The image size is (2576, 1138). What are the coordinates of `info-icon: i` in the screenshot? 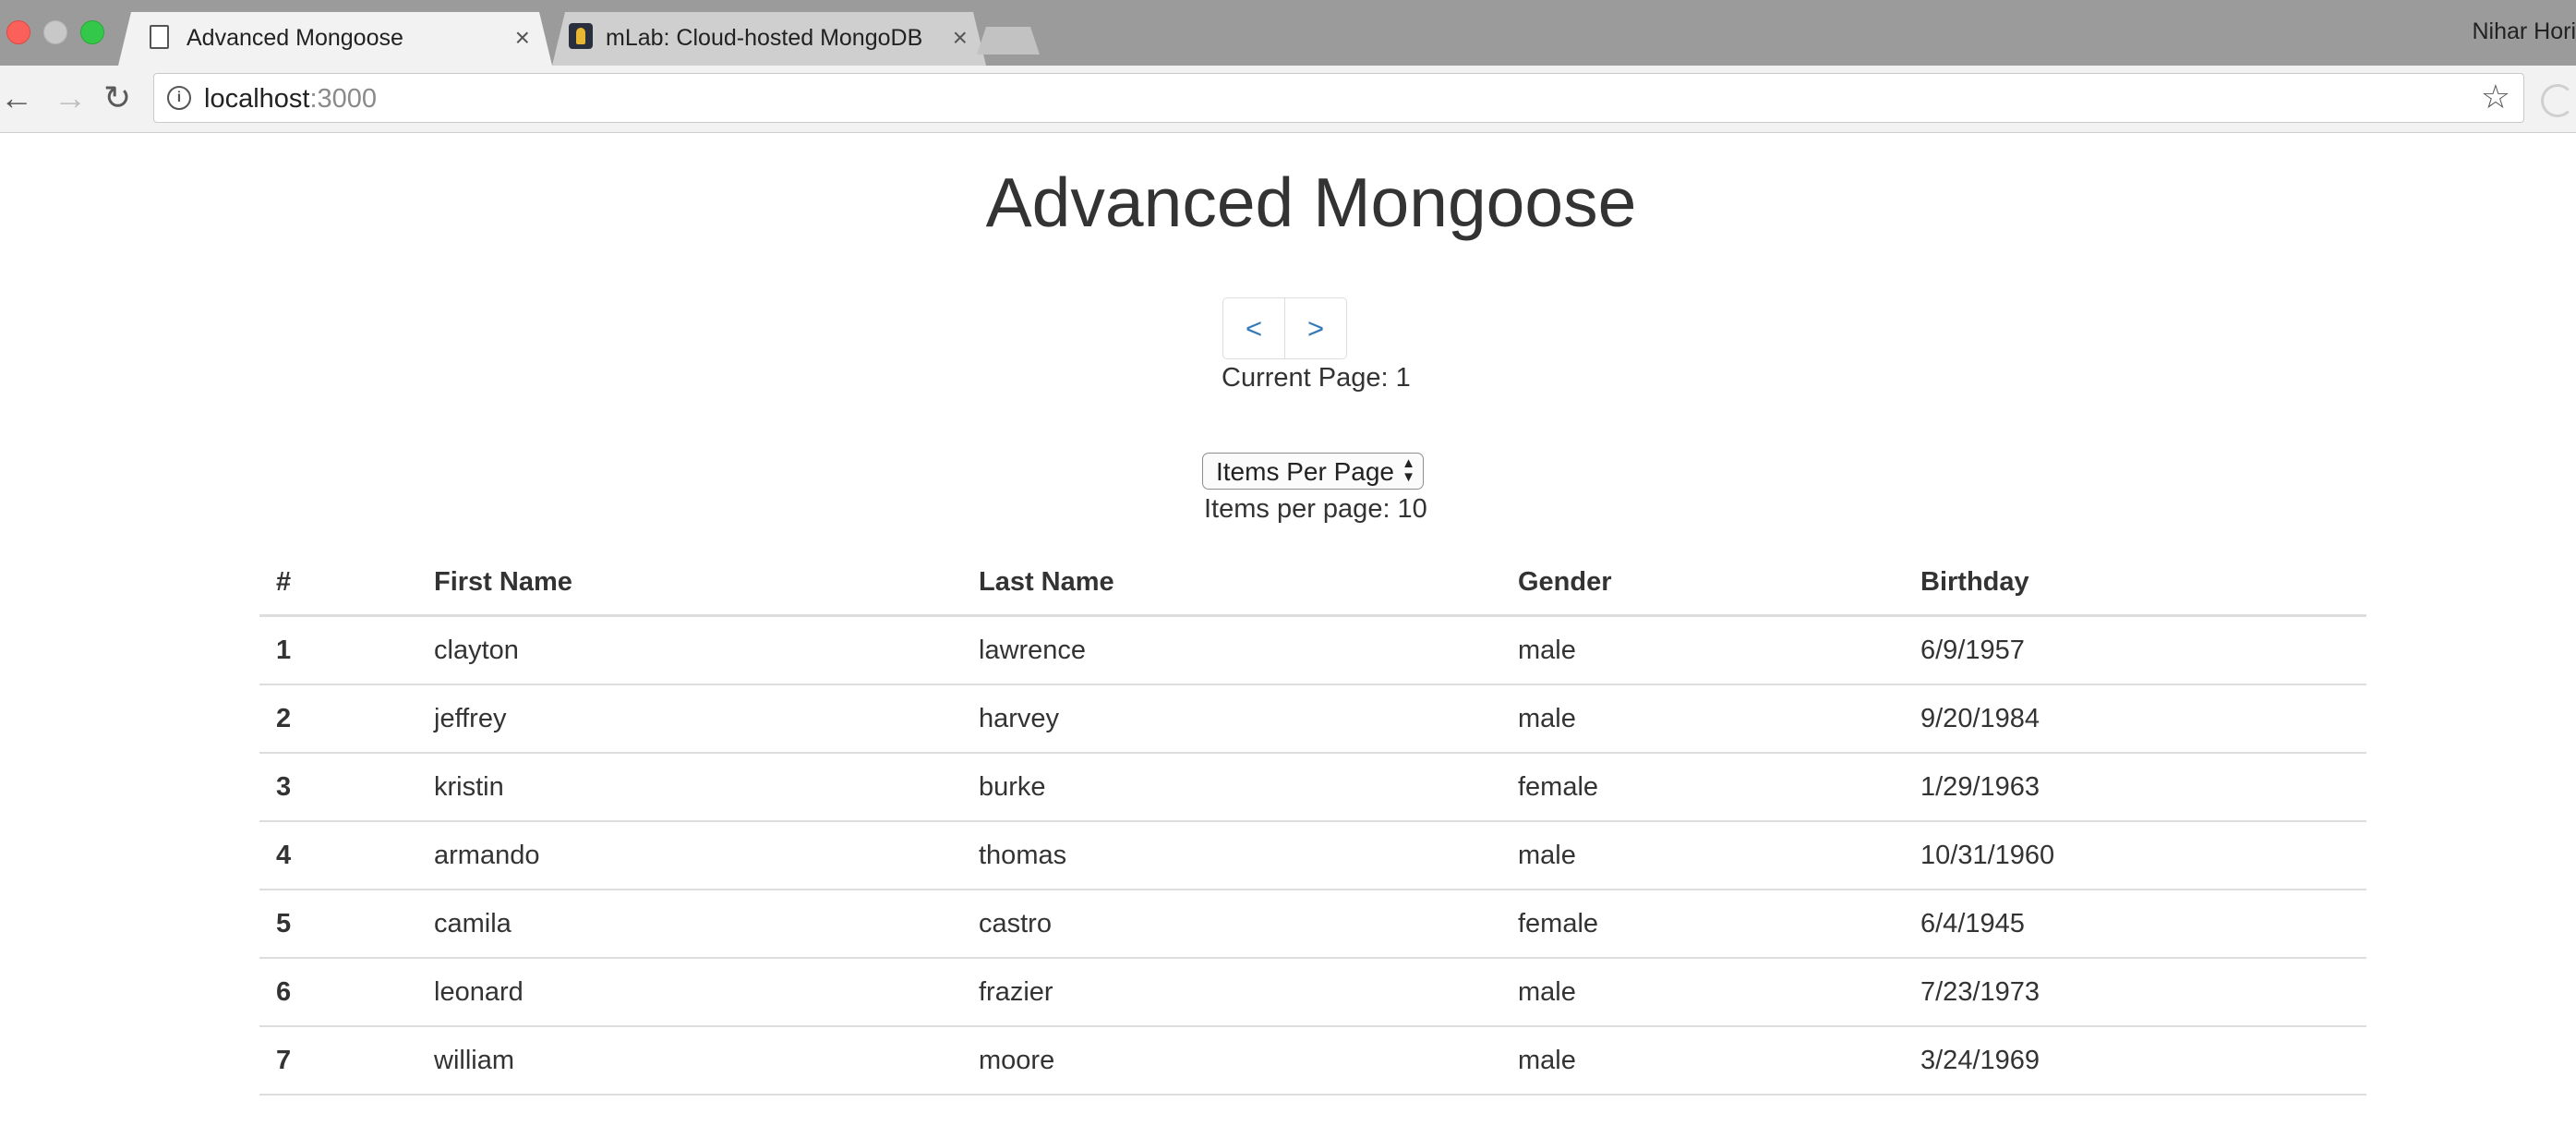 It's located at (179, 98).